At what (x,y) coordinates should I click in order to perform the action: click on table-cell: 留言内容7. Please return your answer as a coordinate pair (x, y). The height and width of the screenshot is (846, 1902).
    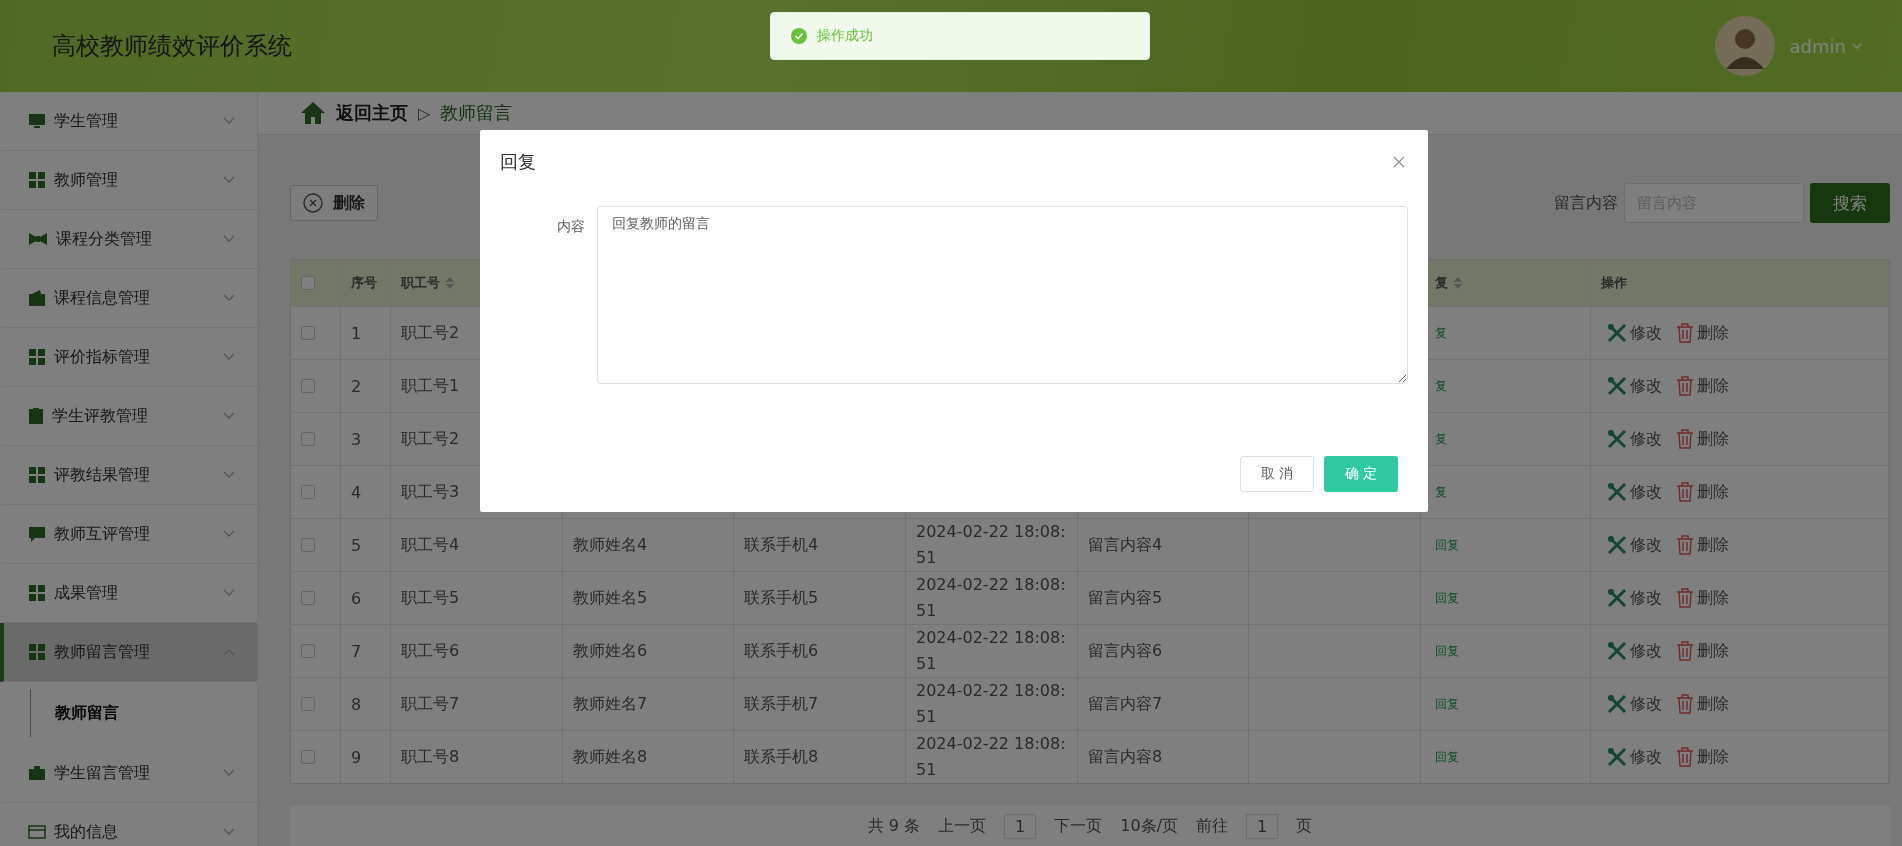
    Looking at the image, I should click on (1125, 704).